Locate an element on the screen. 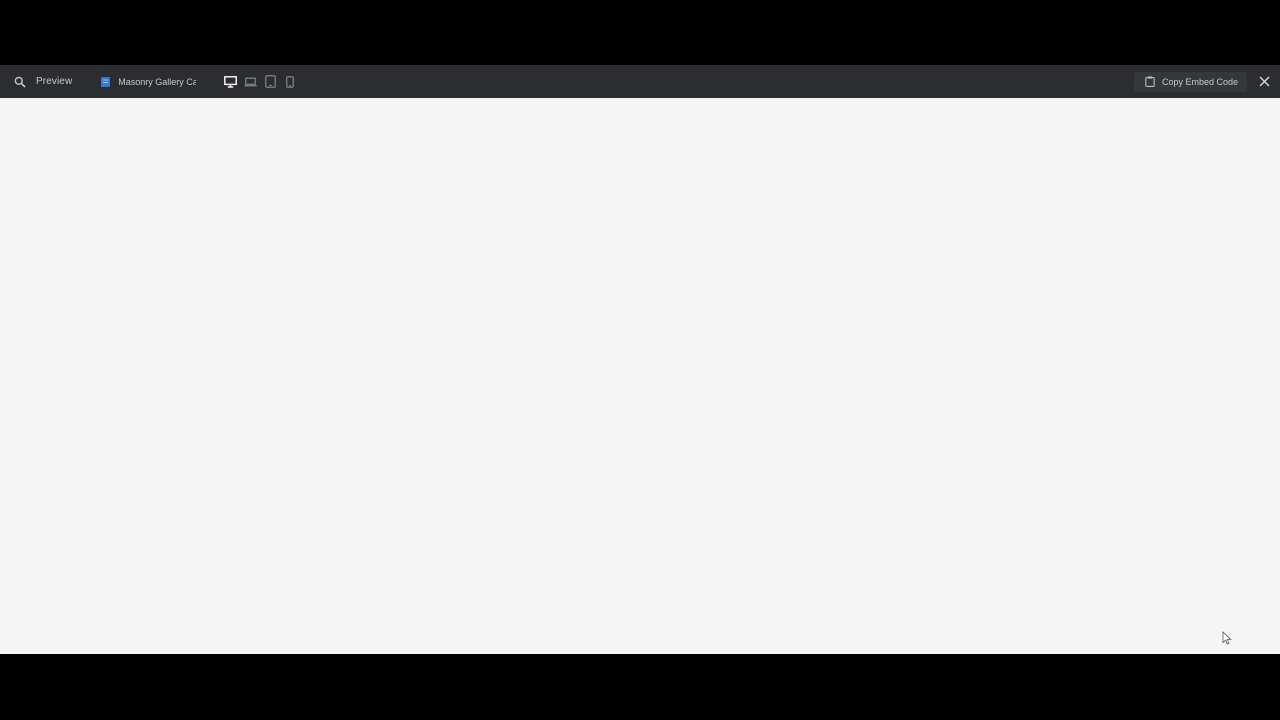  clipboard-icon is located at coordinates (1150, 81).